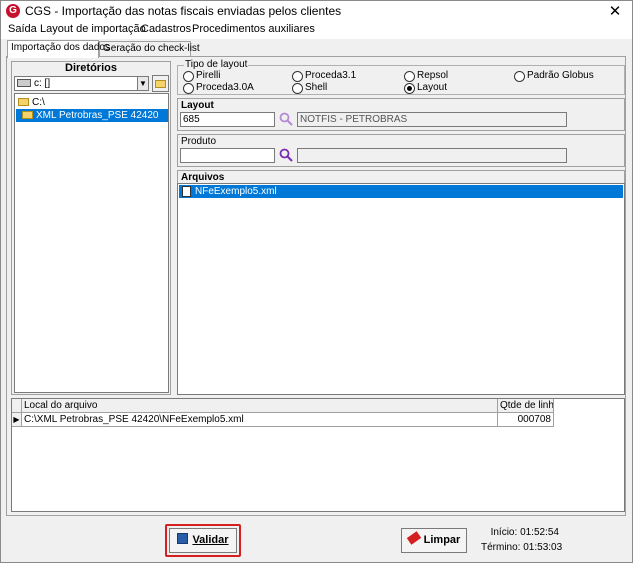  I want to click on limpar-label: Limpar, so click(442, 540).